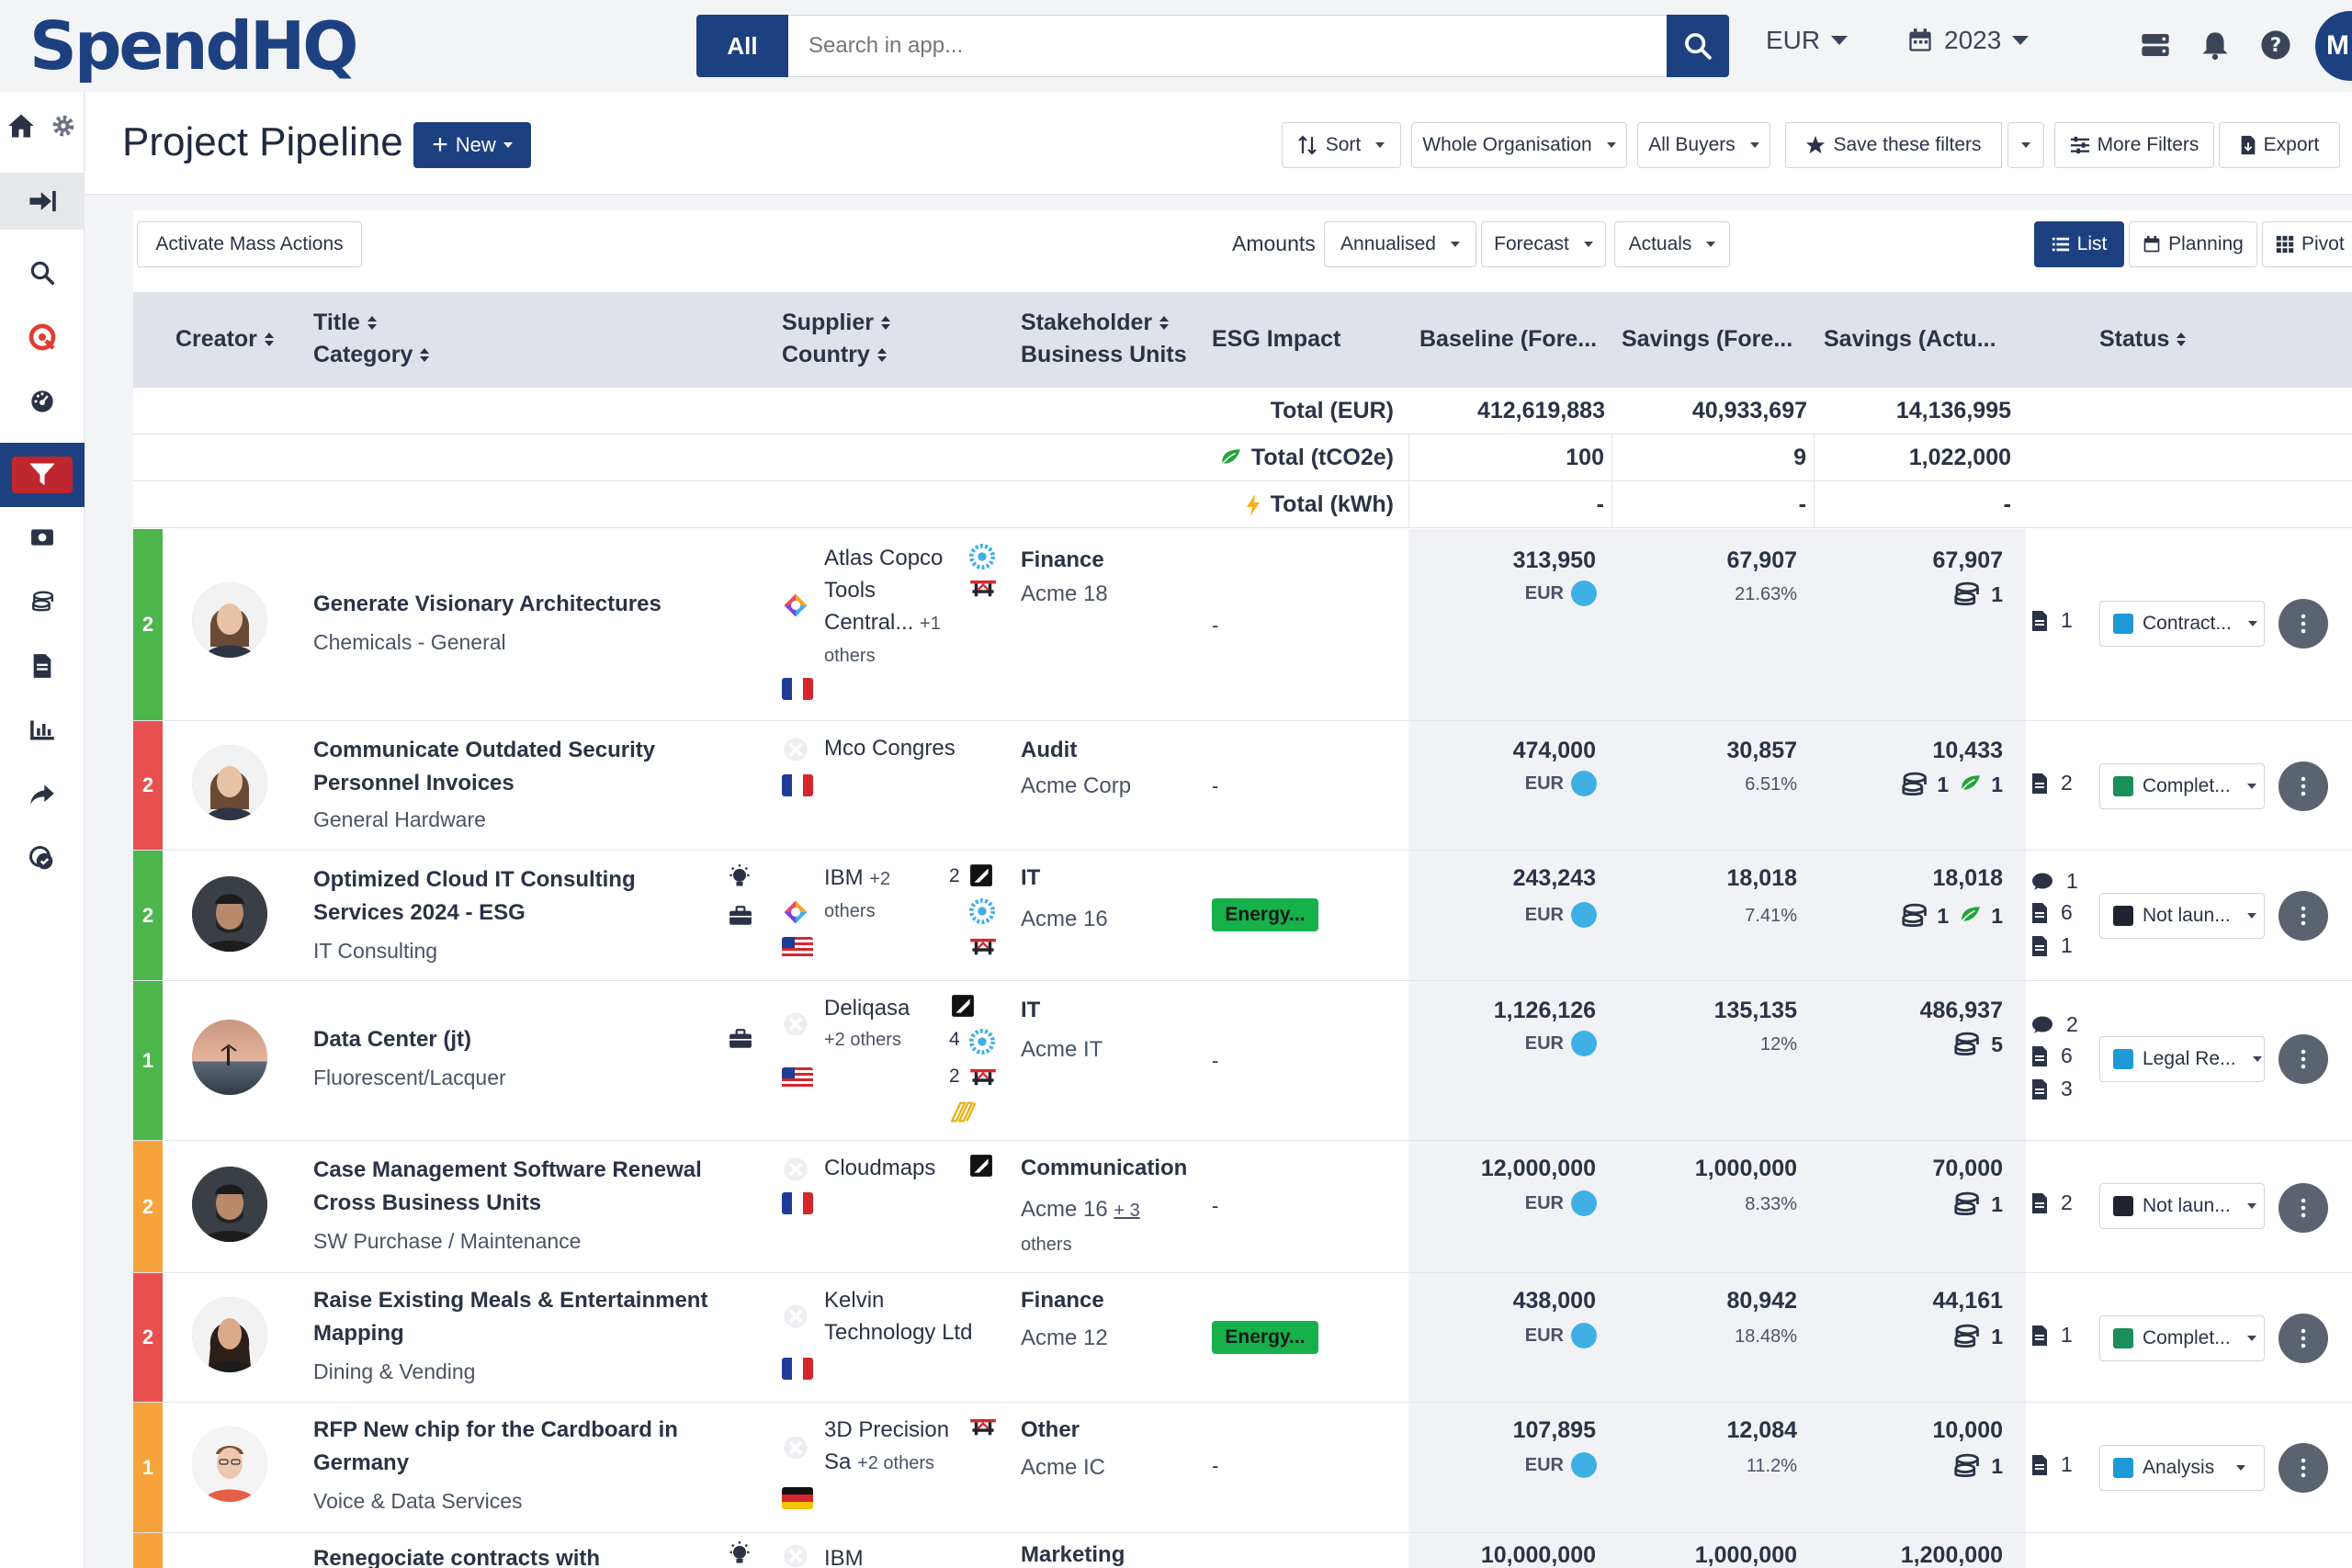  What do you see at coordinates (1672, 244) in the screenshot?
I see `actuals-dropdown: Actuals` at bounding box center [1672, 244].